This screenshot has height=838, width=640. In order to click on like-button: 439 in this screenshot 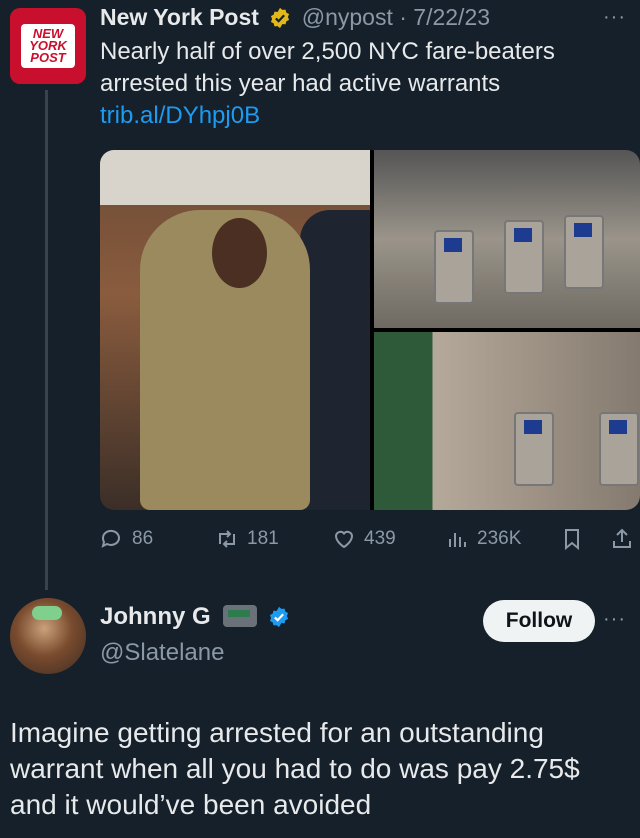, I will do `click(364, 539)`.